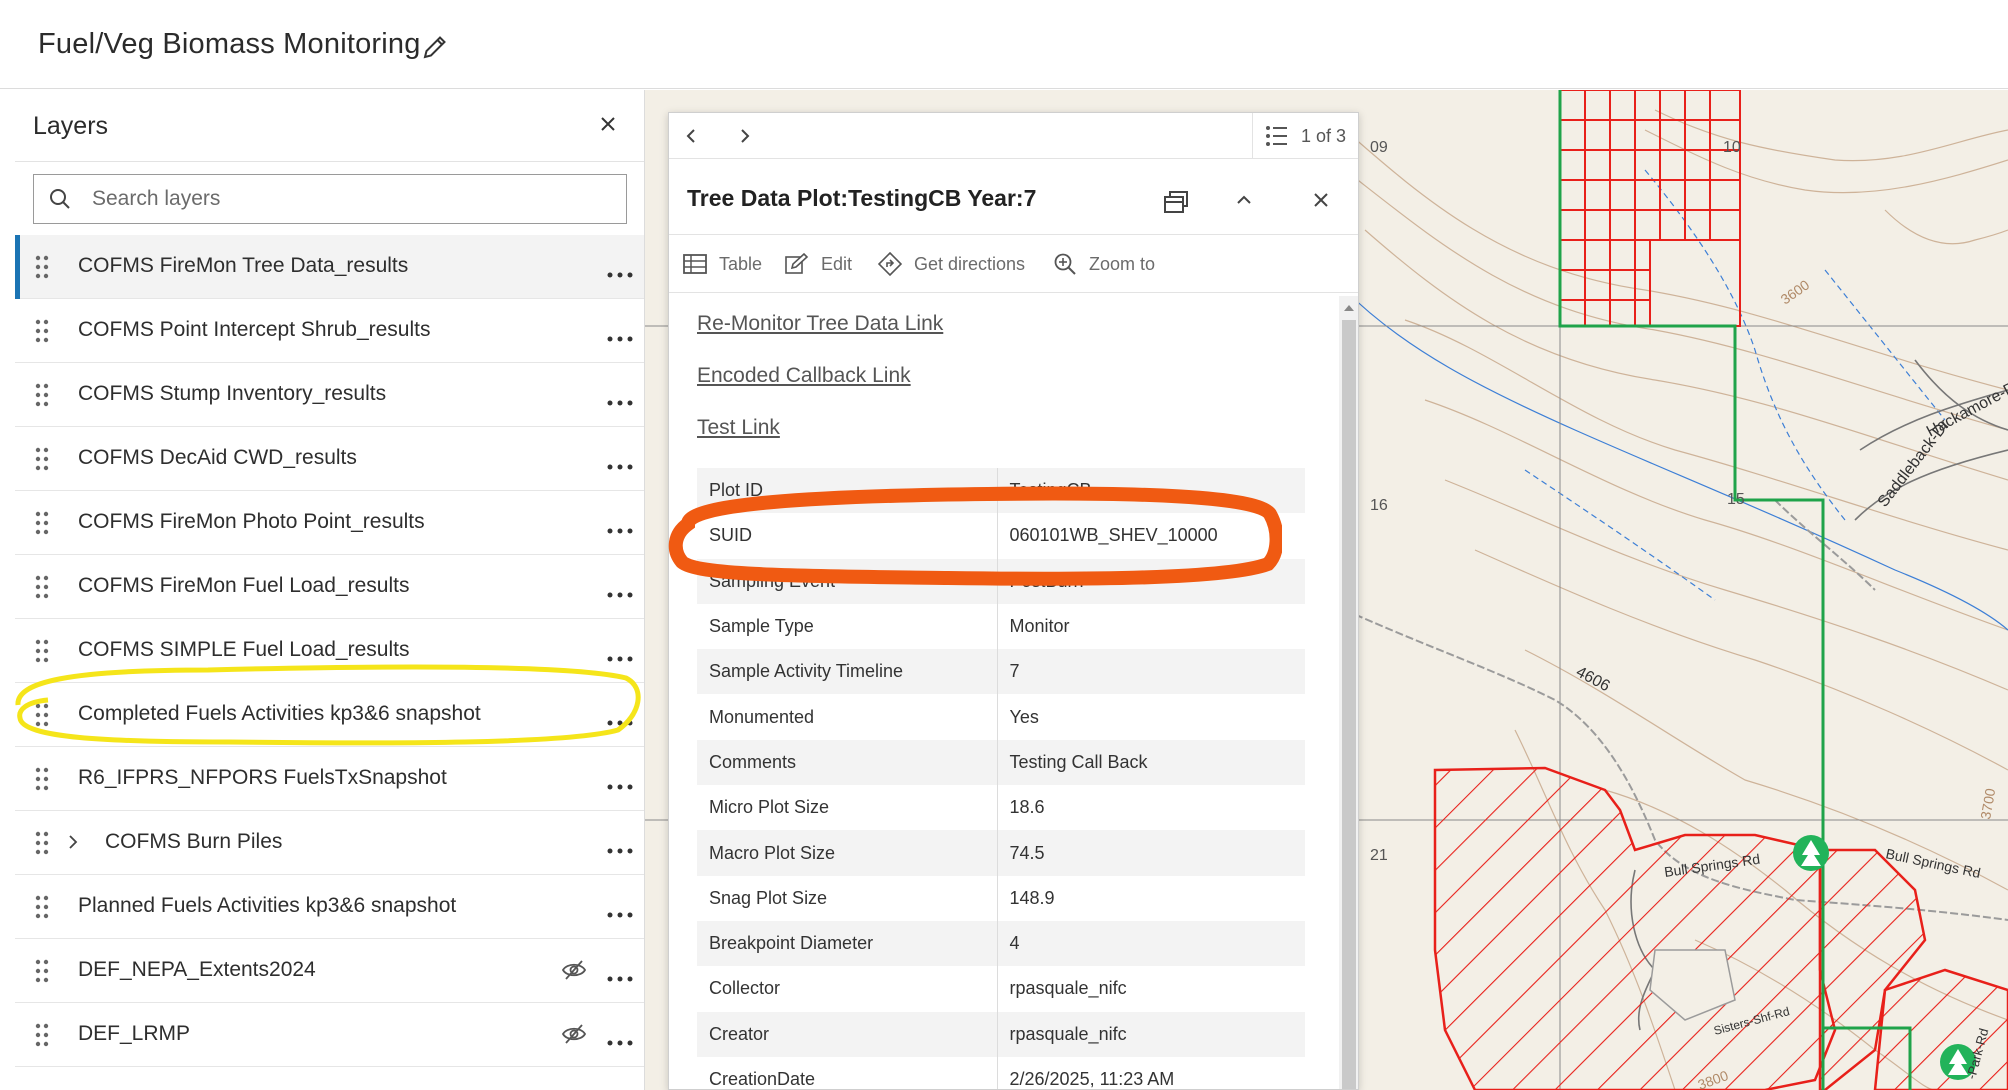 This screenshot has width=2008, height=1090. What do you see at coordinates (847, 989) in the screenshot?
I see `attribute-key: Collector` at bounding box center [847, 989].